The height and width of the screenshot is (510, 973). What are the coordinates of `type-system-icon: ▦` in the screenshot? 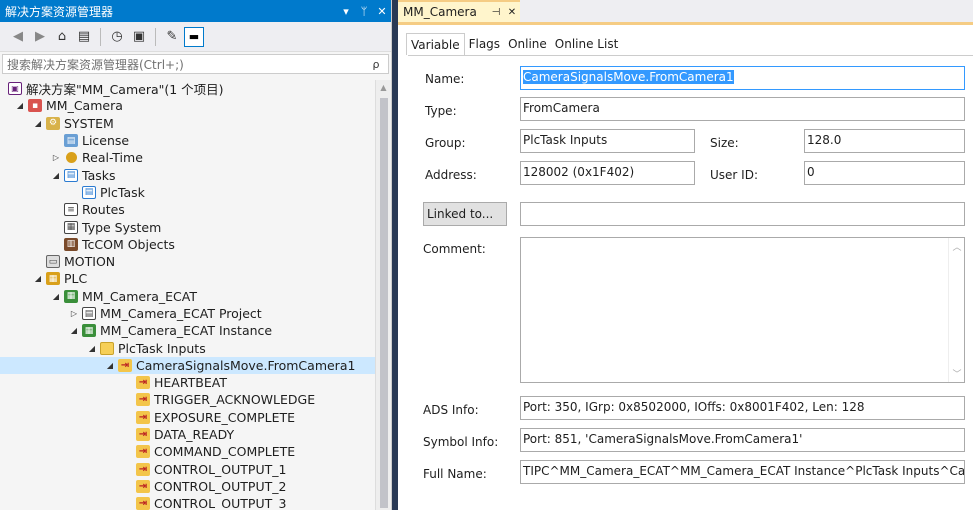 It's located at (71, 227).